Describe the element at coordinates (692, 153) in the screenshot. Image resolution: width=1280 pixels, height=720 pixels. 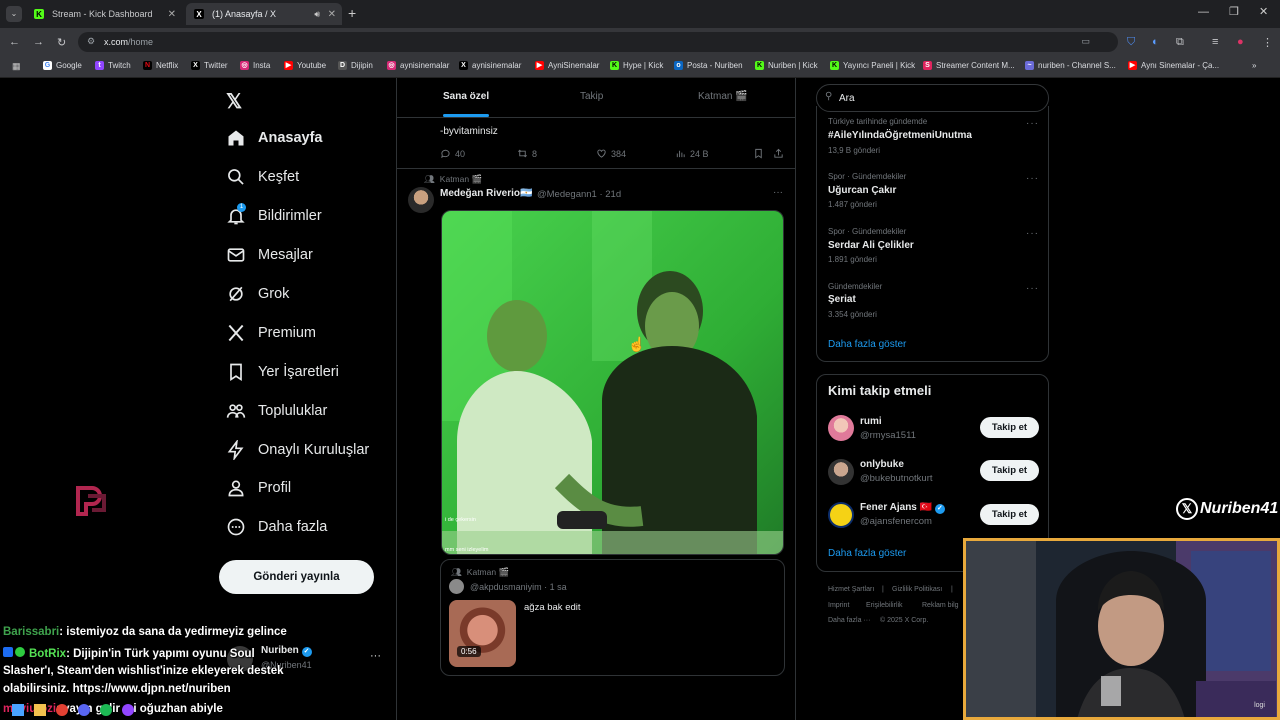
I see `views-button: 24 B` at that location.